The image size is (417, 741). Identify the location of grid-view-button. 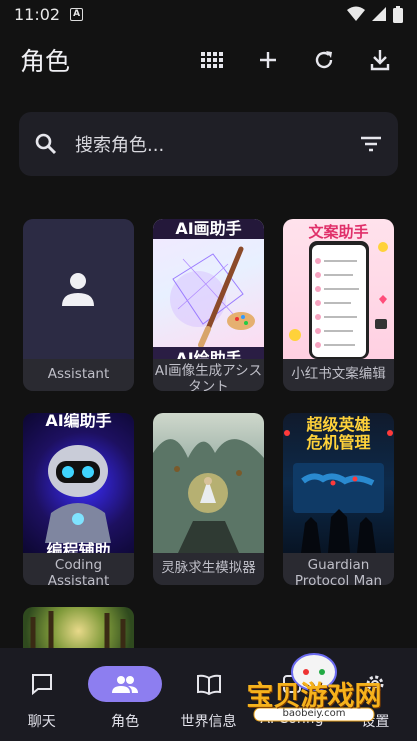
(212, 60).